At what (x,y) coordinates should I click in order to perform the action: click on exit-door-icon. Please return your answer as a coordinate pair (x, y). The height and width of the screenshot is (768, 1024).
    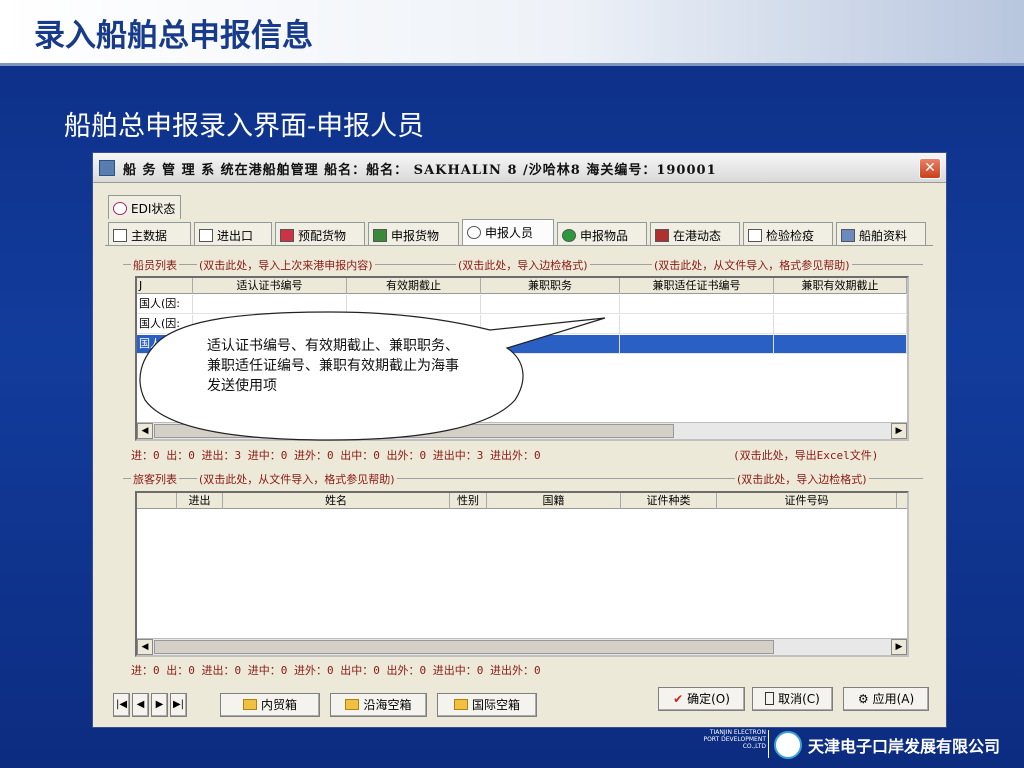
    Looking at the image, I should click on (770, 698).